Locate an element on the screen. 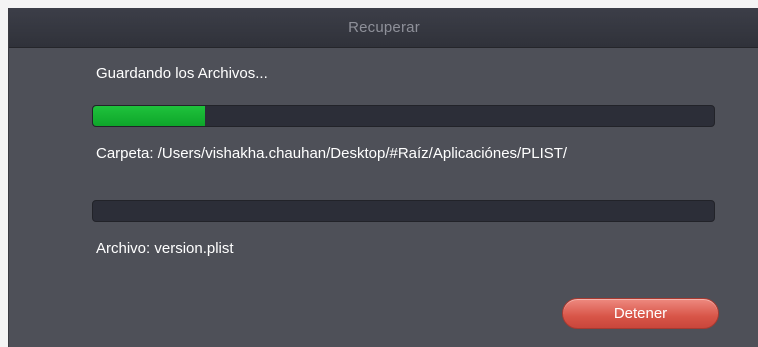 The image size is (758, 347). file-name-label: Archivo: version.plist is located at coordinates (165, 248).